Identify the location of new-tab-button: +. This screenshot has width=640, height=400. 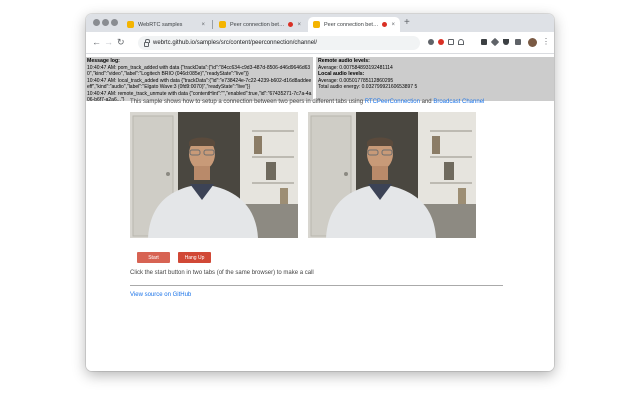
(407, 23).